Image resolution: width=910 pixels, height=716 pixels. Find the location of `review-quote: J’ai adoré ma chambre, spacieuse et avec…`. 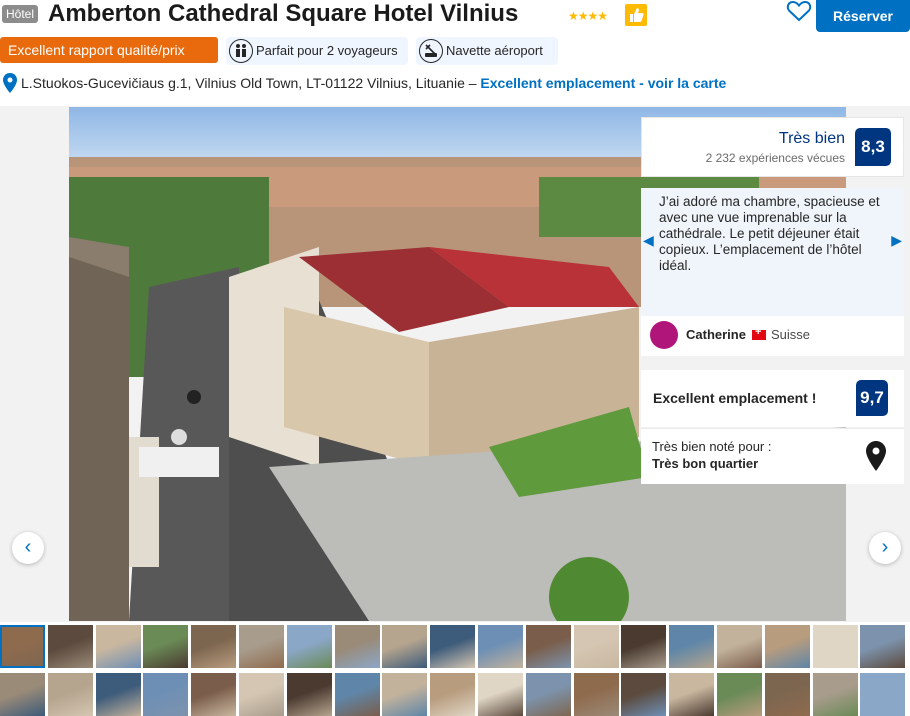

review-quote: J’ai adoré ma chambre, spacieuse et avec… is located at coordinates (769, 233).